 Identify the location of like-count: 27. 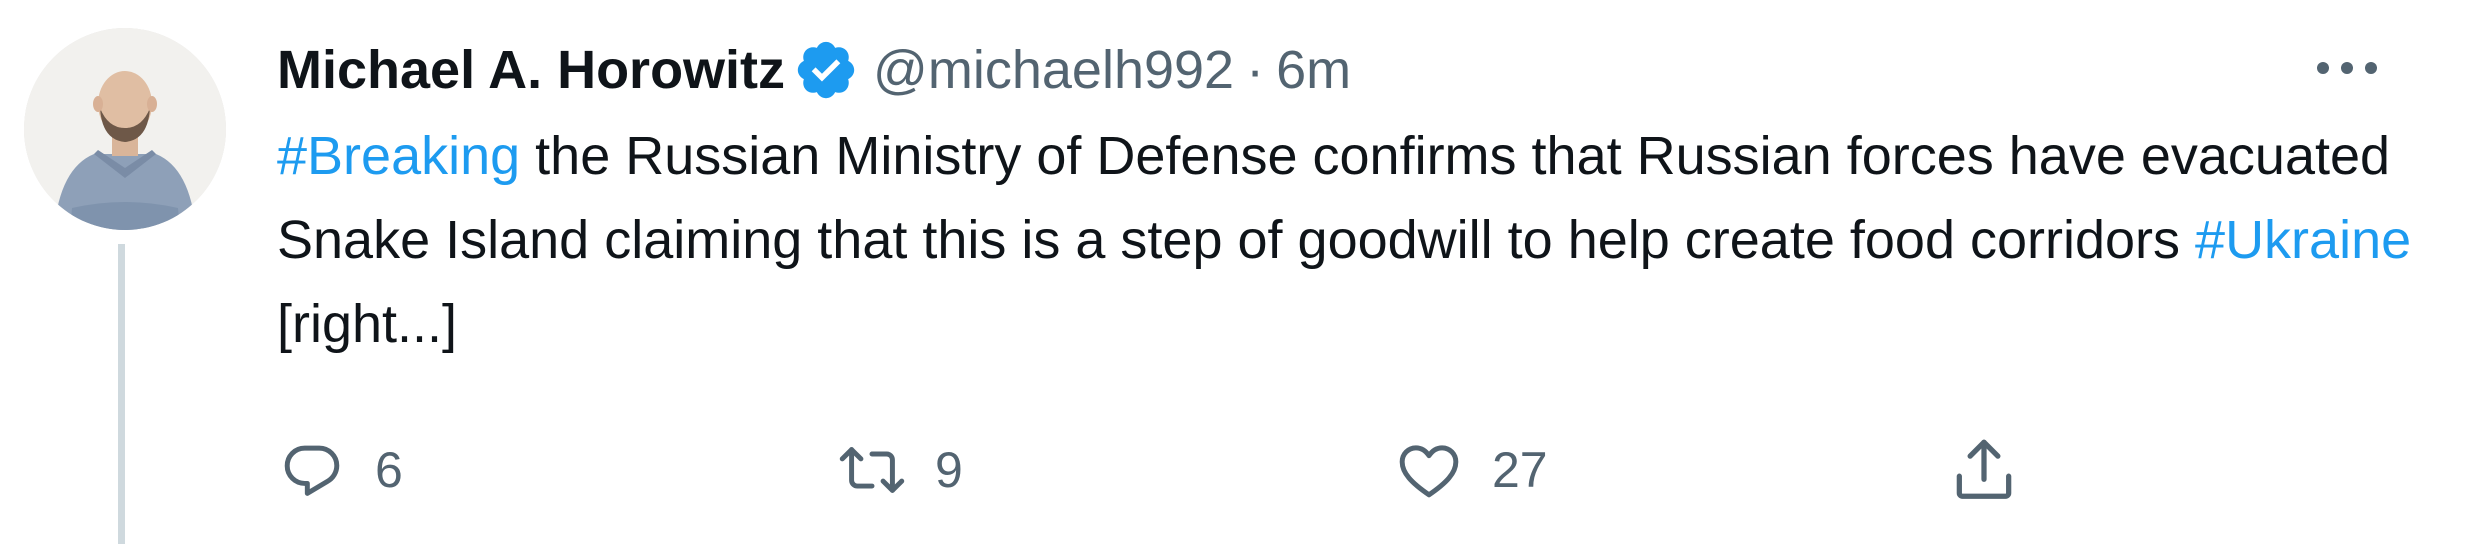
(1520, 470).